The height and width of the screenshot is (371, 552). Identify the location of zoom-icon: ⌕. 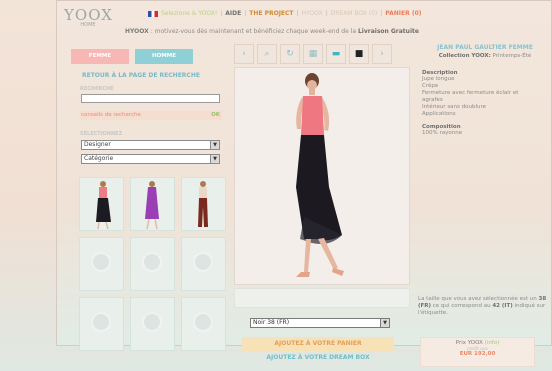
(267, 54).